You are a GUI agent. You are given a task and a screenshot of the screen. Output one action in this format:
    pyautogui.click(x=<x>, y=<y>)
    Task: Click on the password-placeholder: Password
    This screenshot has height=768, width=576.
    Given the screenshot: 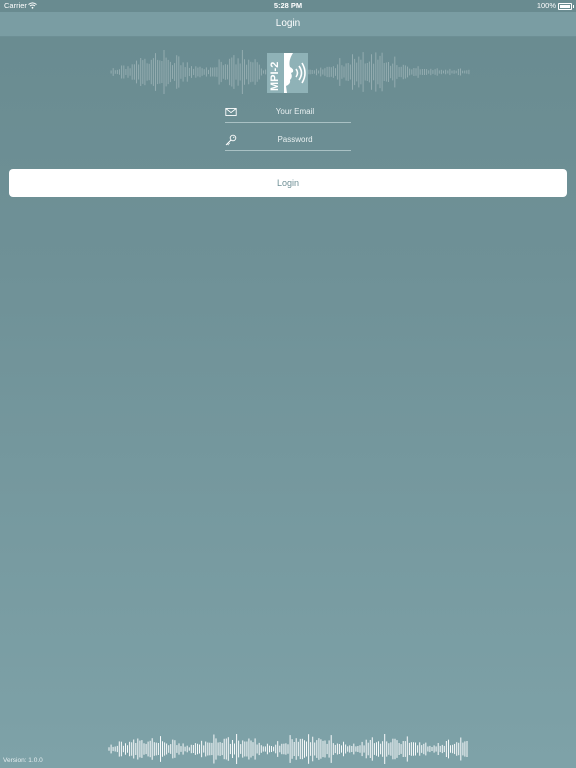 What is the action you would take?
    pyautogui.click(x=295, y=139)
    